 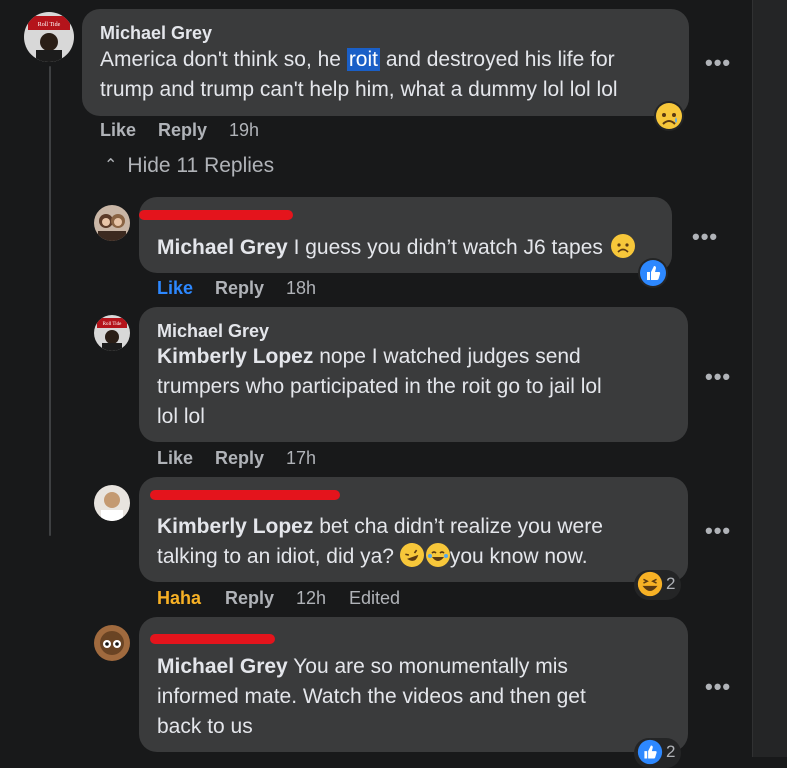 I want to click on scrollbar-border, so click(x=752, y=378).